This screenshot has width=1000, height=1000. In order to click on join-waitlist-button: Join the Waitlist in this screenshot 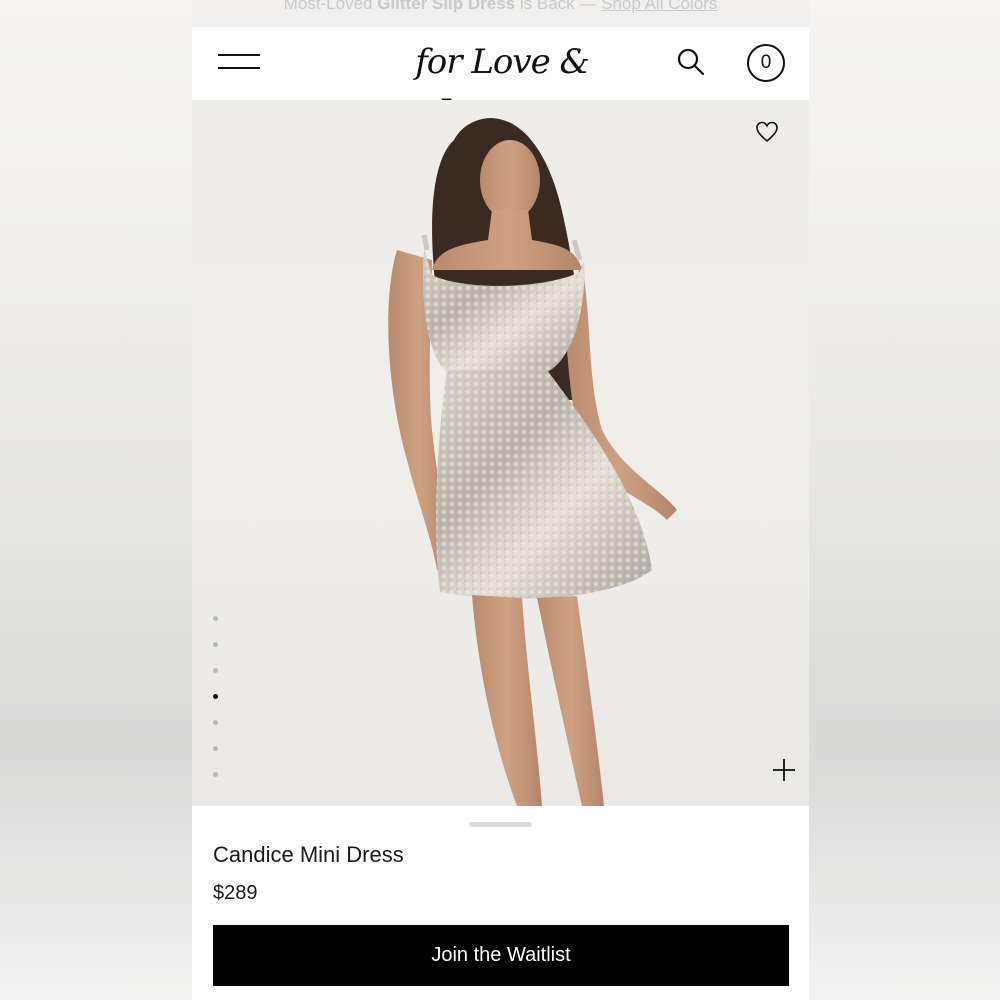, I will do `click(501, 955)`.